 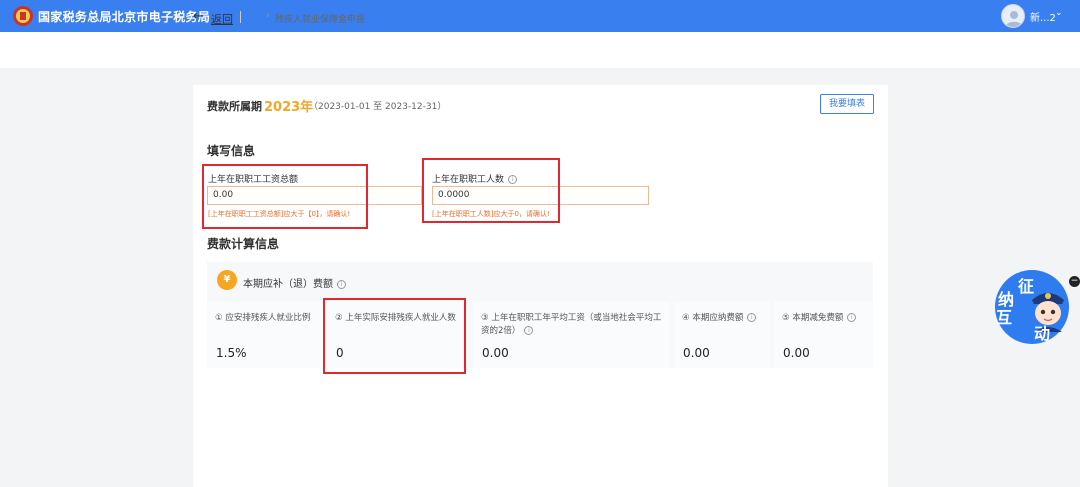 What do you see at coordinates (491, 190) in the screenshot?
I see `highlight-box-employees` at bounding box center [491, 190].